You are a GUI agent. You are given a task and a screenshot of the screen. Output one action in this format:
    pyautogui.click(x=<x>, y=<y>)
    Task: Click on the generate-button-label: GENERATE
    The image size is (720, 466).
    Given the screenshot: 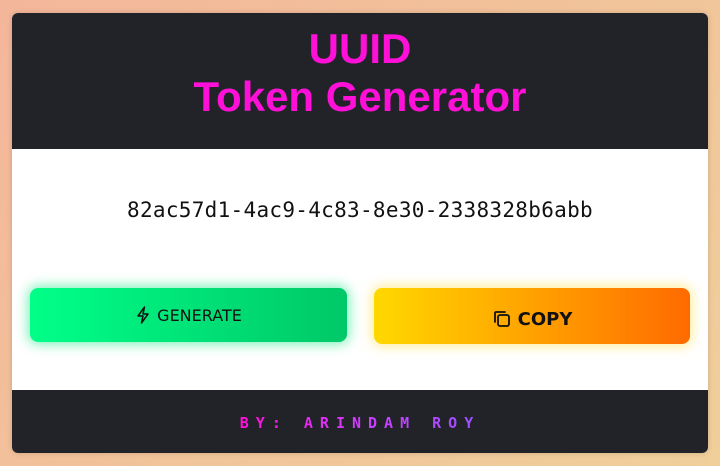 What is the action you would take?
    pyautogui.click(x=199, y=315)
    